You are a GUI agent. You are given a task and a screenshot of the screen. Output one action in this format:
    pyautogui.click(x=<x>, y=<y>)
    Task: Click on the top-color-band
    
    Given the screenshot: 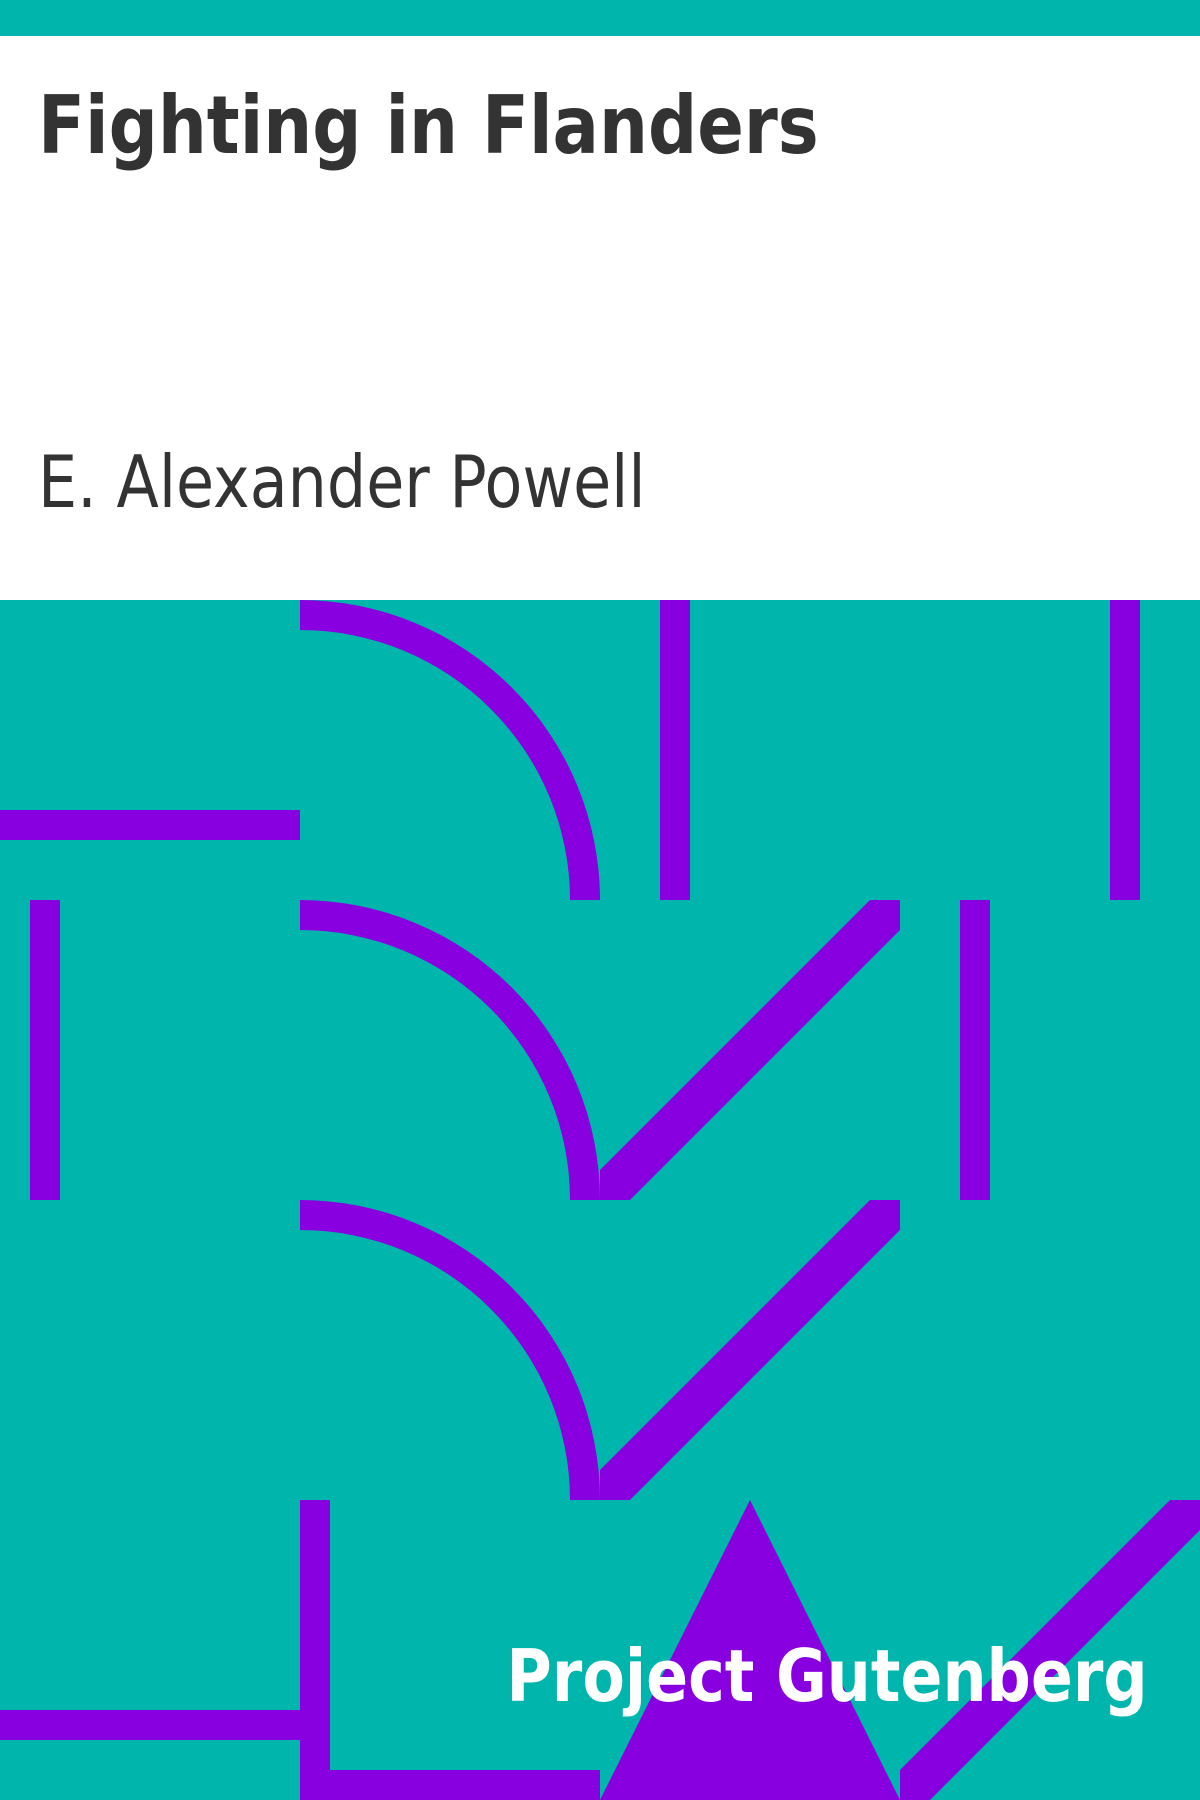 What is the action you would take?
    pyautogui.click(x=600, y=18)
    